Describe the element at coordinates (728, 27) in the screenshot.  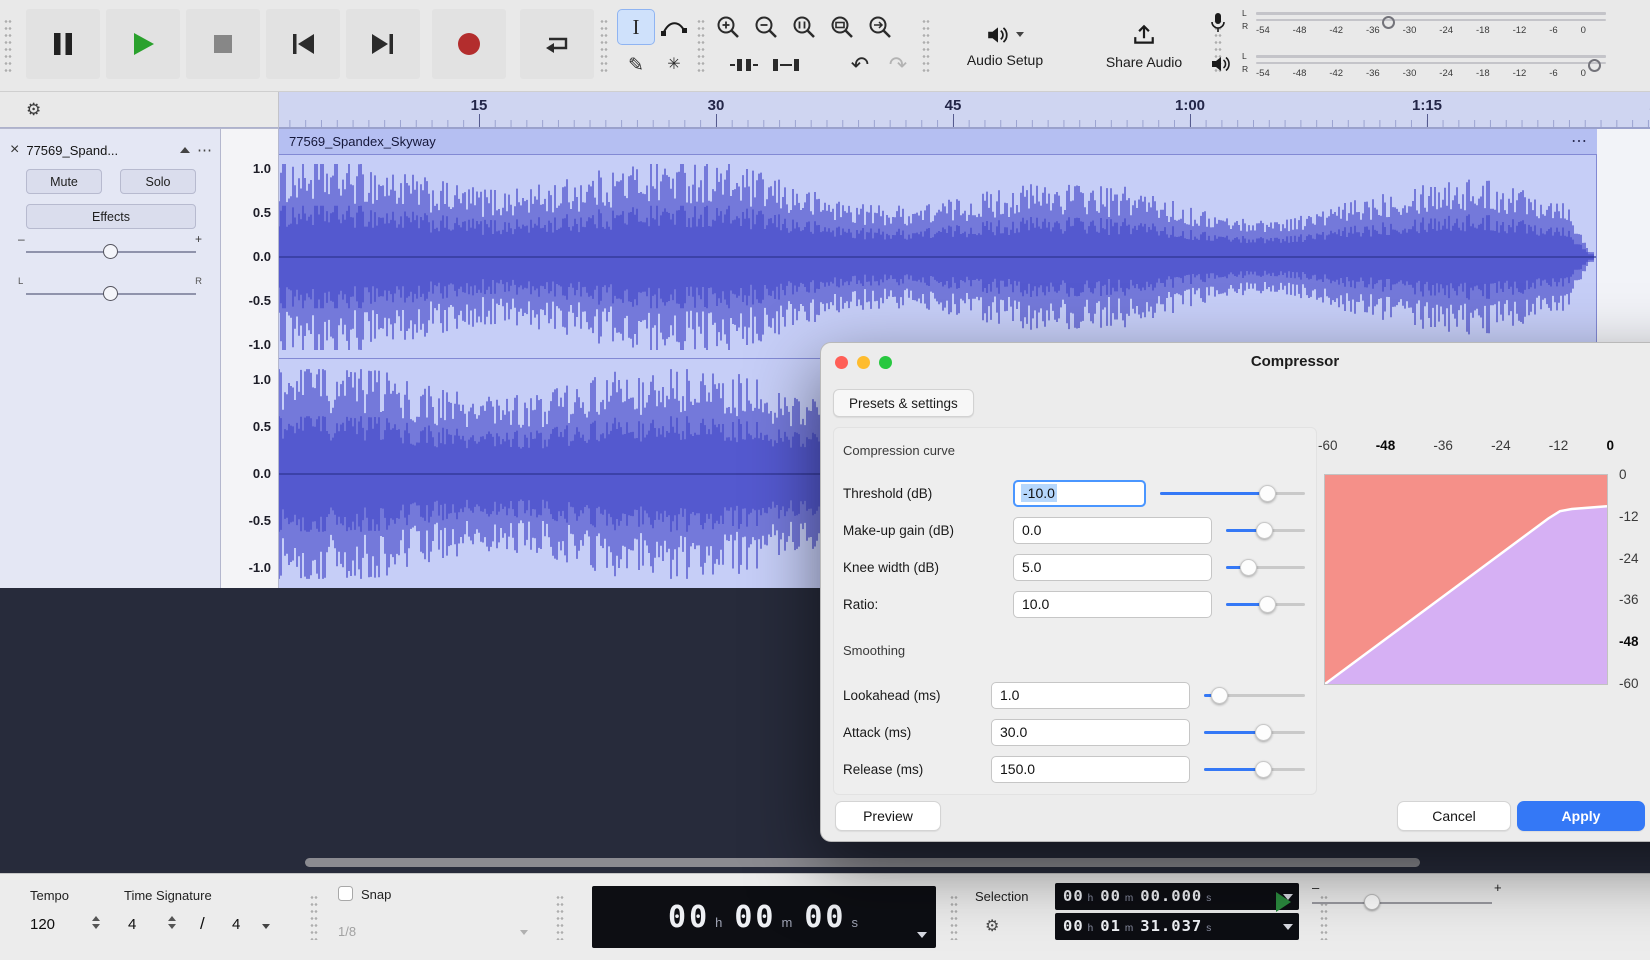
I see `zoom-in-button` at that location.